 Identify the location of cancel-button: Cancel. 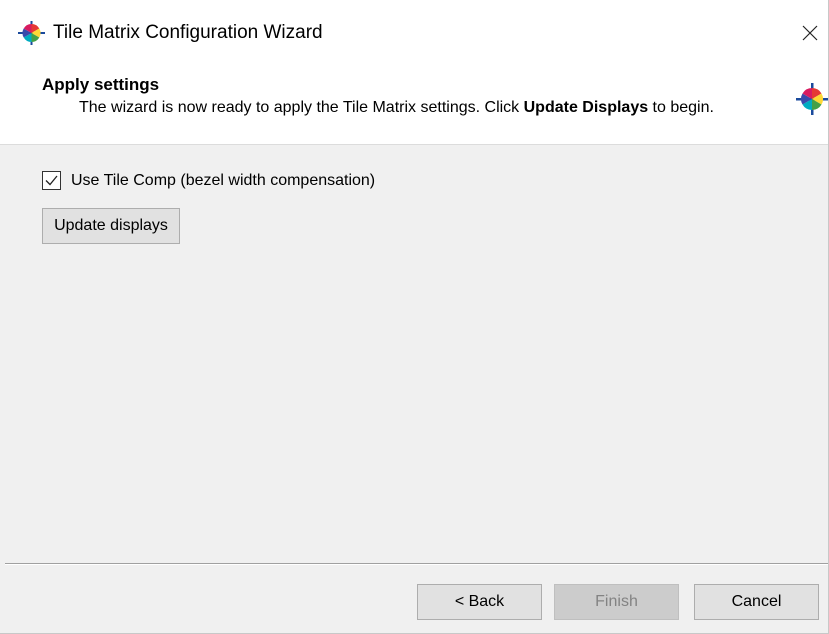
(756, 602).